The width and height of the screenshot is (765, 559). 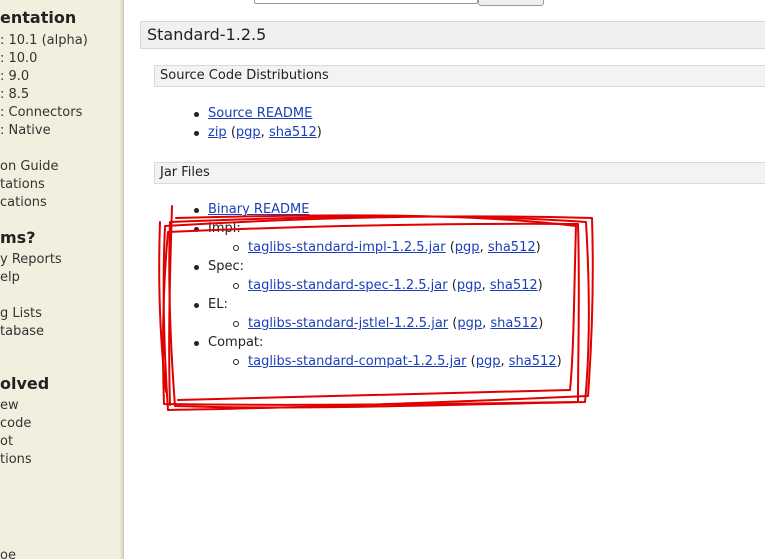 What do you see at coordinates (357, 361) in the screenshot?
I see `compat-jar-link: taglibs-standard-compat-1.2.5.jar` at bounding box center [357, 361].